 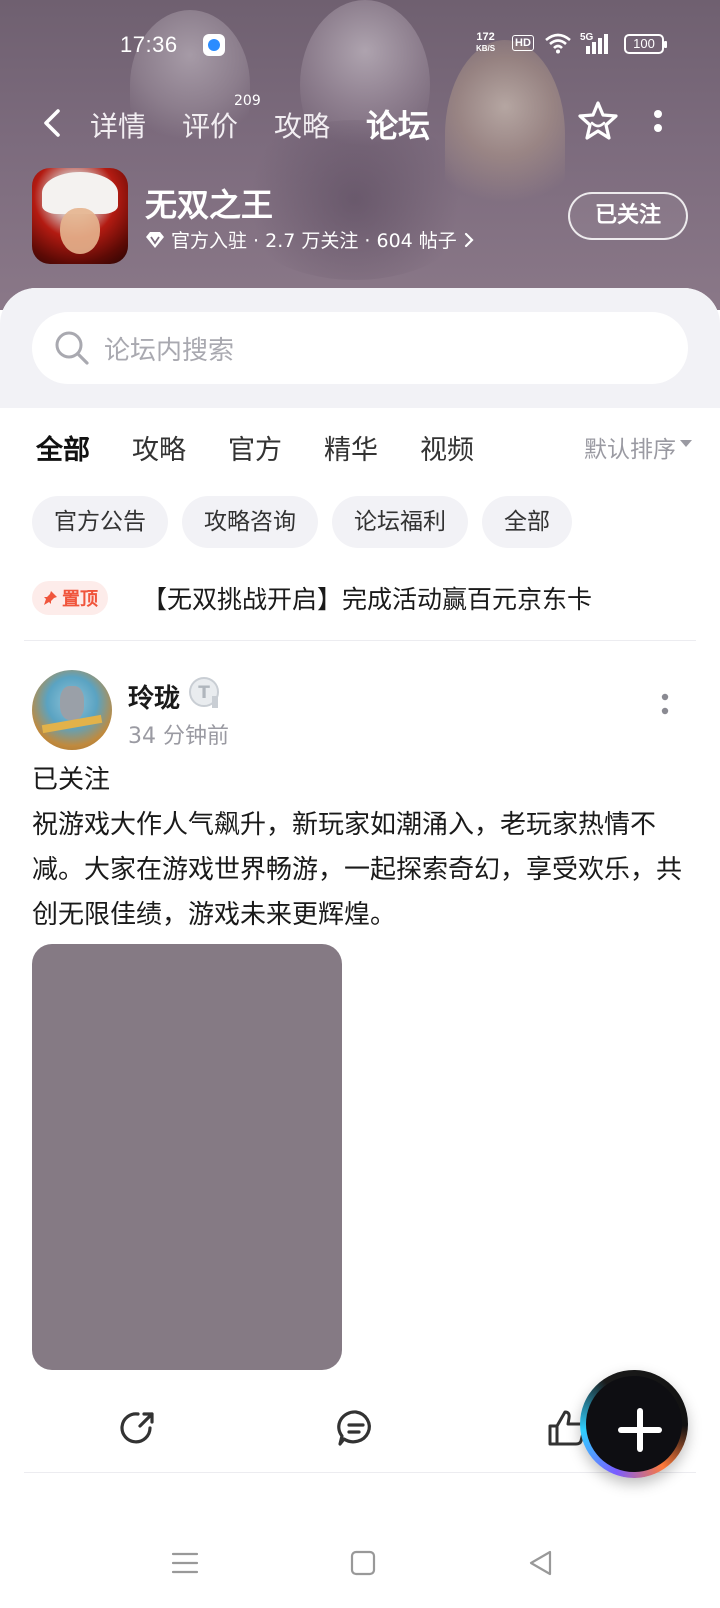 What do you see at coordinates (367, 599) in the screenshot?
I see `pinned-post-title: 【无双挑战开启】完成活动赢百元京东卡` at bounding box center [367, 599].